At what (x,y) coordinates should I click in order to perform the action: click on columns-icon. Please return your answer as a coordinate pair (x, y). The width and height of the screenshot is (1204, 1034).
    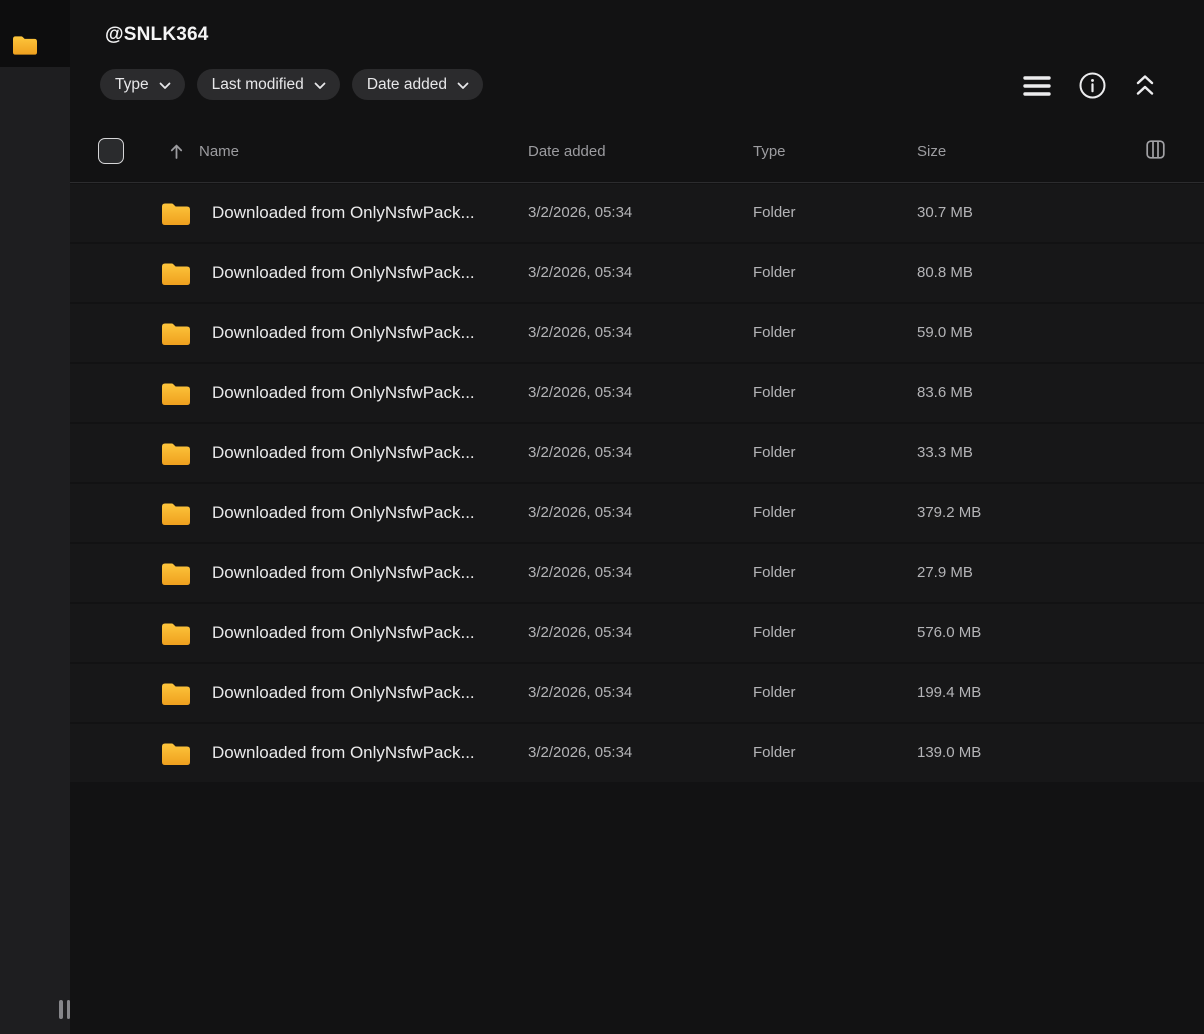
    Looking at the image, I should click on (1155, 149).